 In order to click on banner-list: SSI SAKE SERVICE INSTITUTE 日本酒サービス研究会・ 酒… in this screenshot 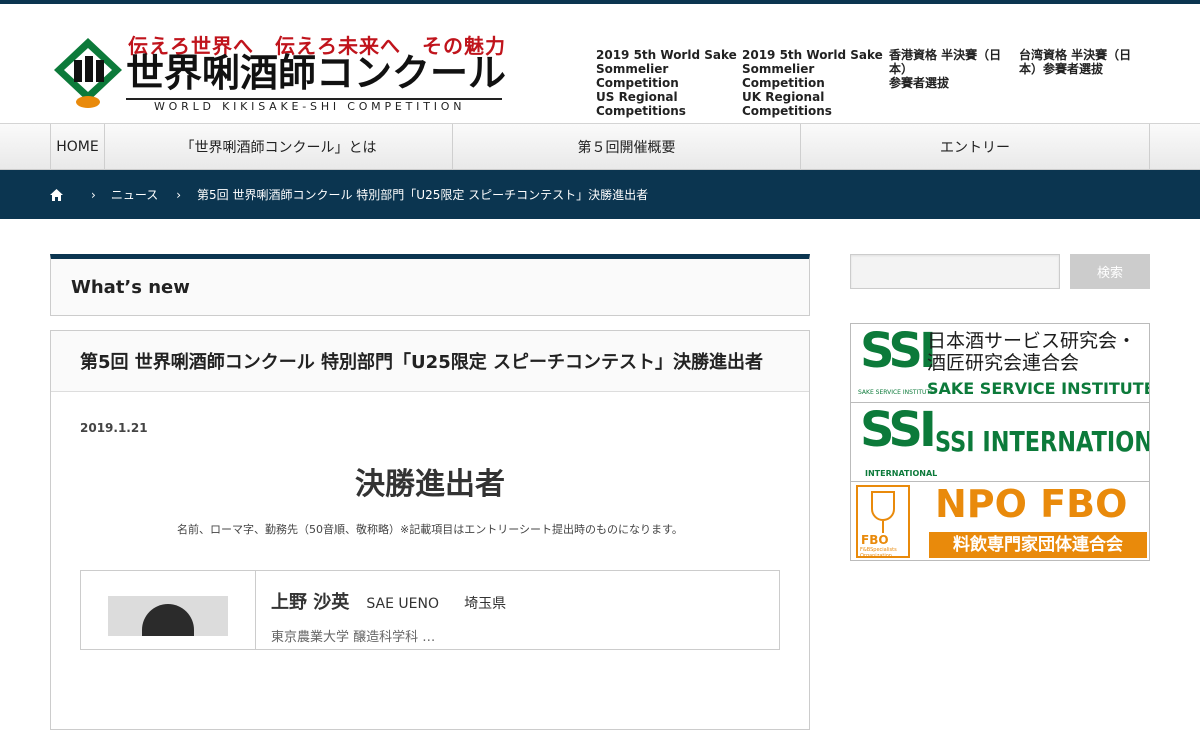, I will do `click(1000, 442)`.